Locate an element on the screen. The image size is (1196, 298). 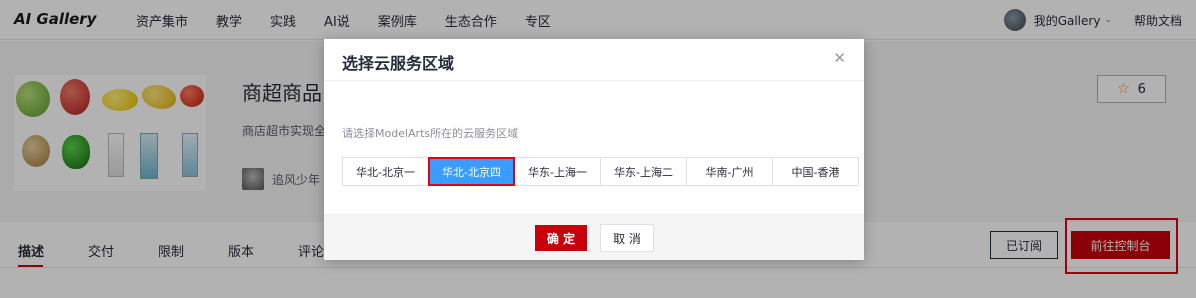
region-option-shanghai-1: 华东-上海一 is located at coordinates (557, 171).